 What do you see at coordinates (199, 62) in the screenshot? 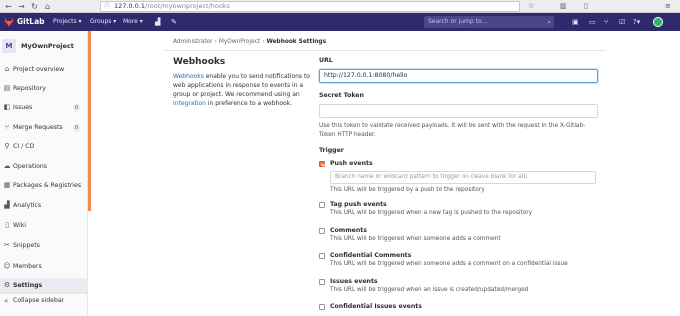
I see `page-title: Webhooks` at bounding box center [199, 62].